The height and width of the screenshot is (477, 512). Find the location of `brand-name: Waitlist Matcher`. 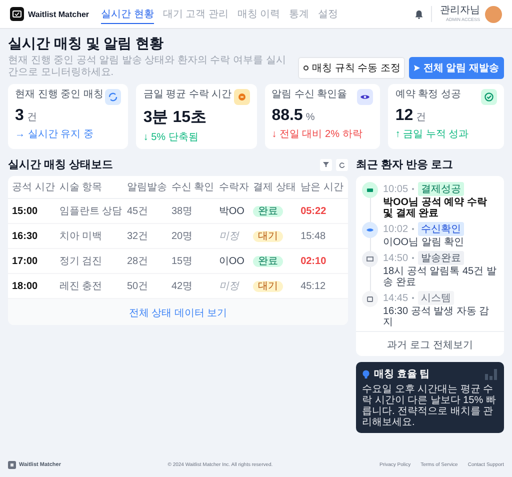

brand-name: Waitlist Matcher is located at coordinates (59, 14).